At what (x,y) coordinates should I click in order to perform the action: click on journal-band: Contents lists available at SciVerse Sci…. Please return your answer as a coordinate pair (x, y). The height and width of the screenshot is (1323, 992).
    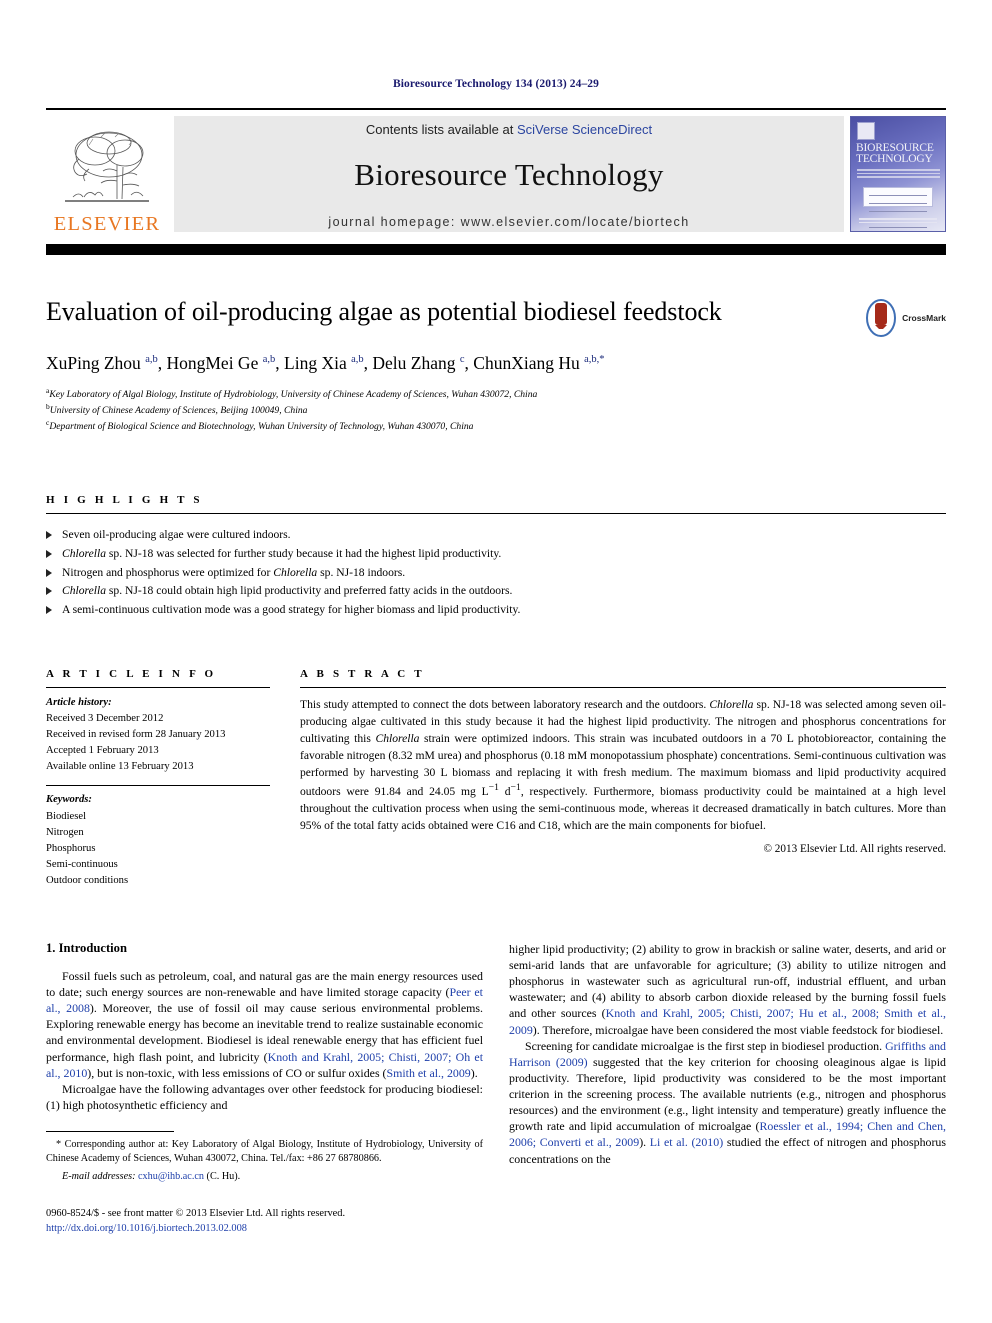
    Looking at the image, I should click on (509, 174).